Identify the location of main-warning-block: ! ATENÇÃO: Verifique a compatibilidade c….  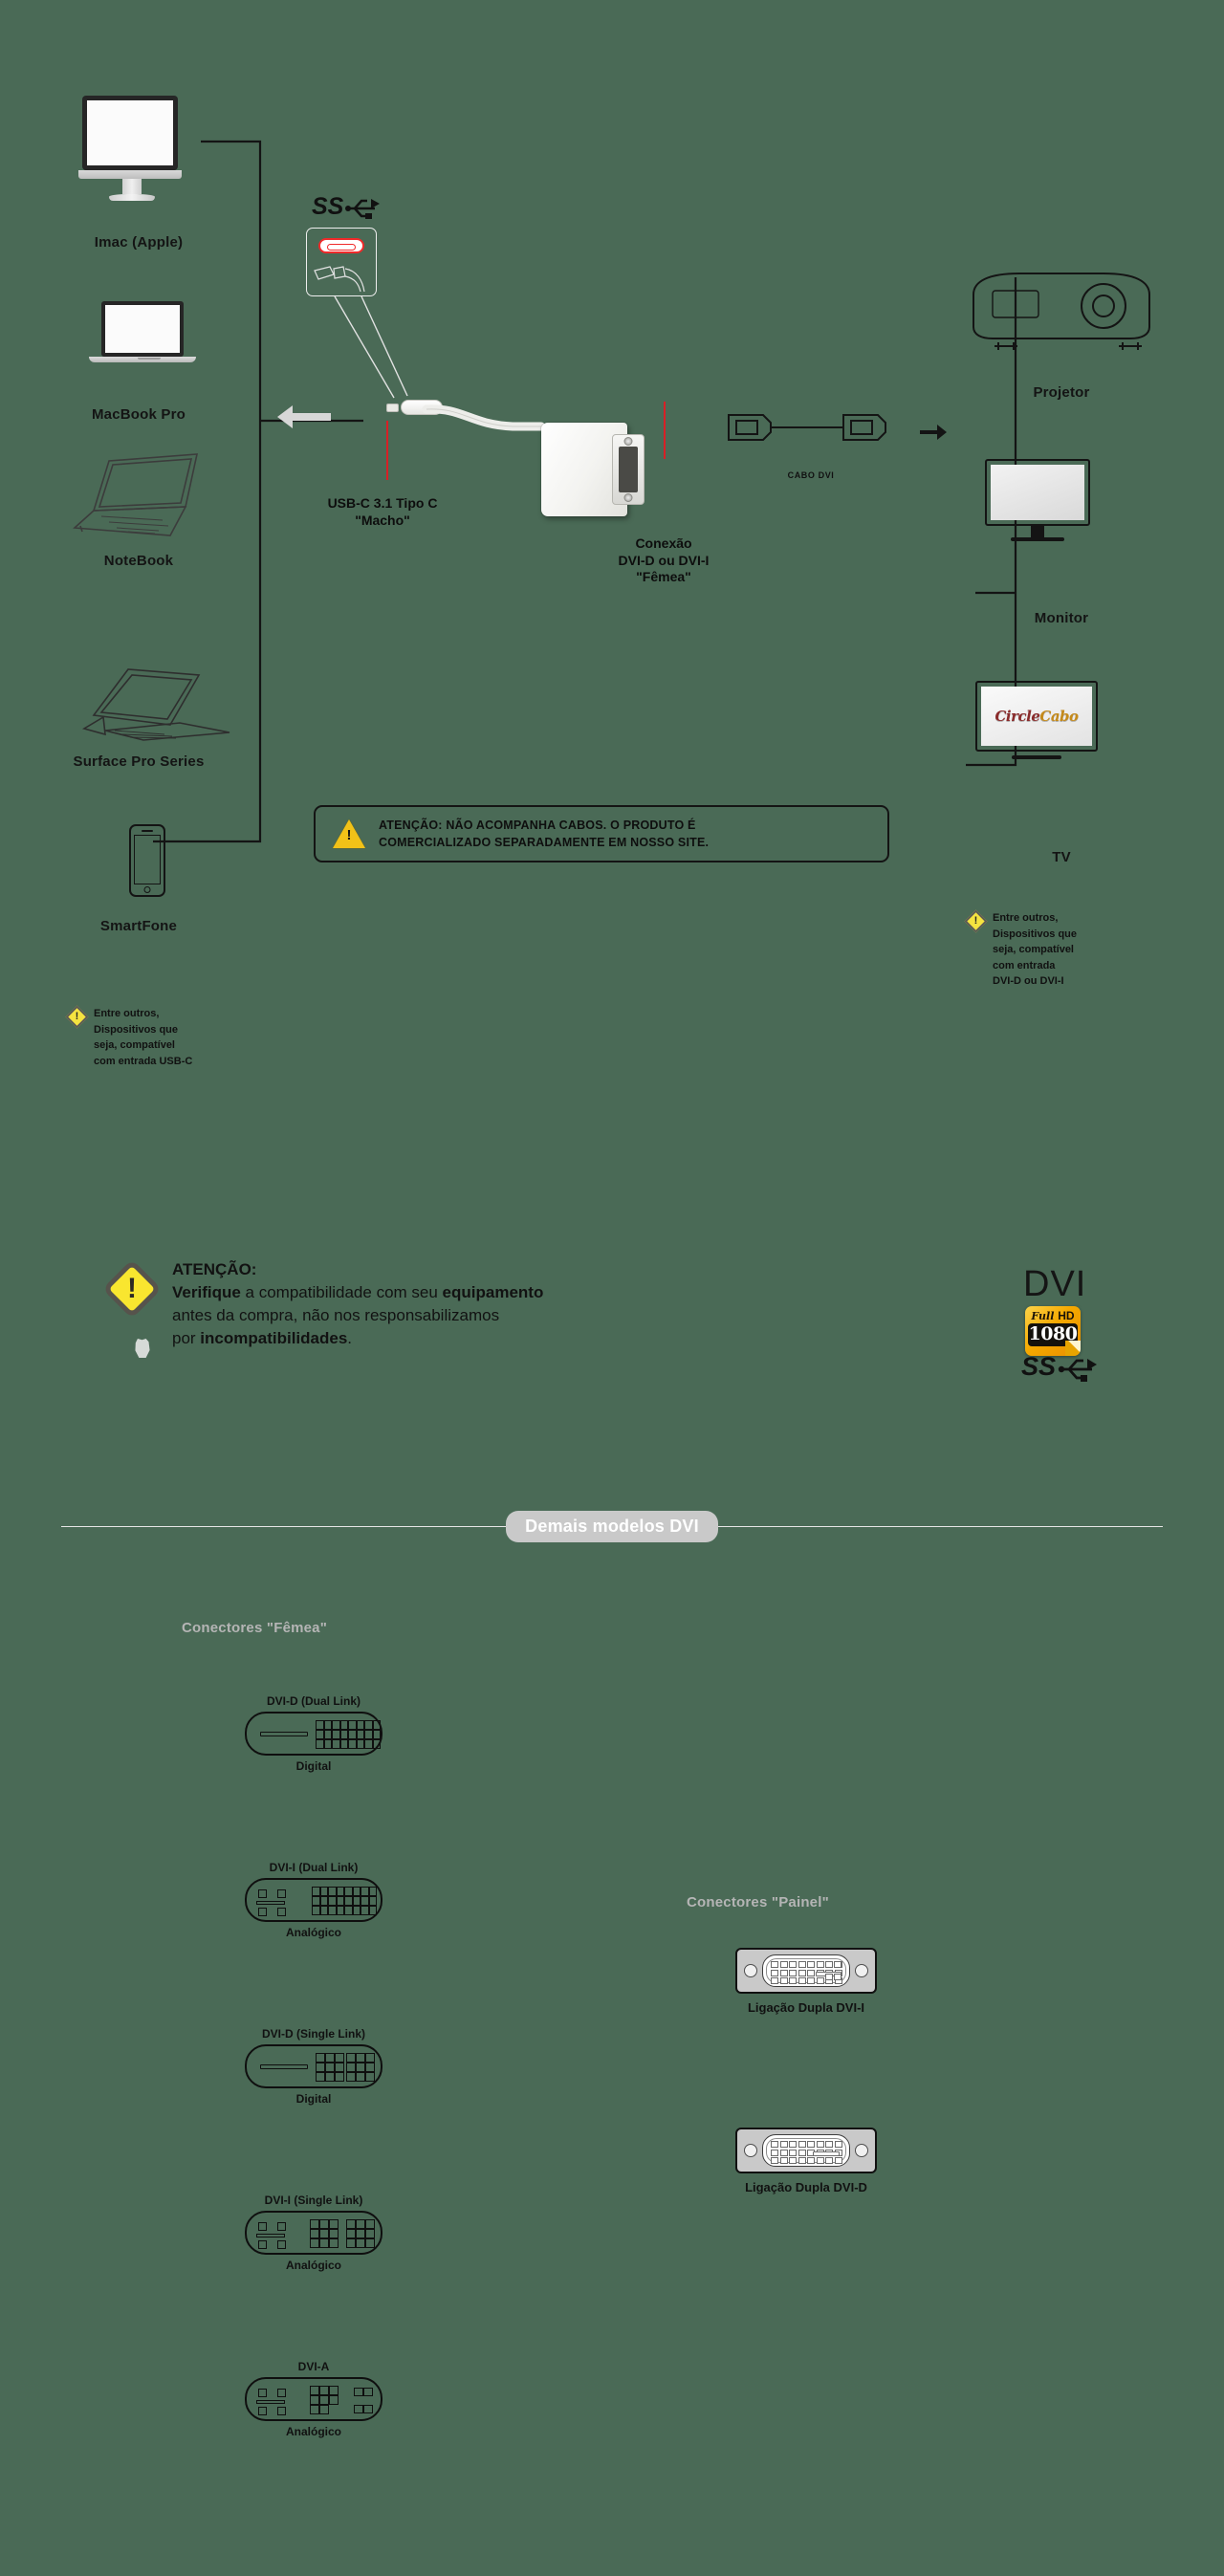
(486, 1308).